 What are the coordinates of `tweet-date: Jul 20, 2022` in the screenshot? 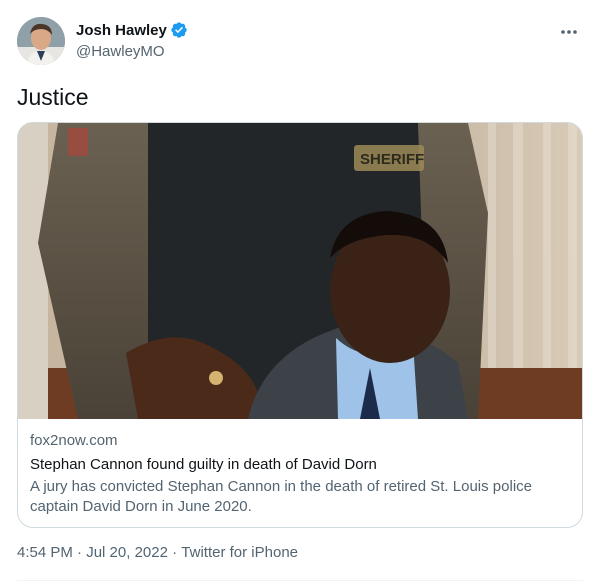 It's located at (127, 552).